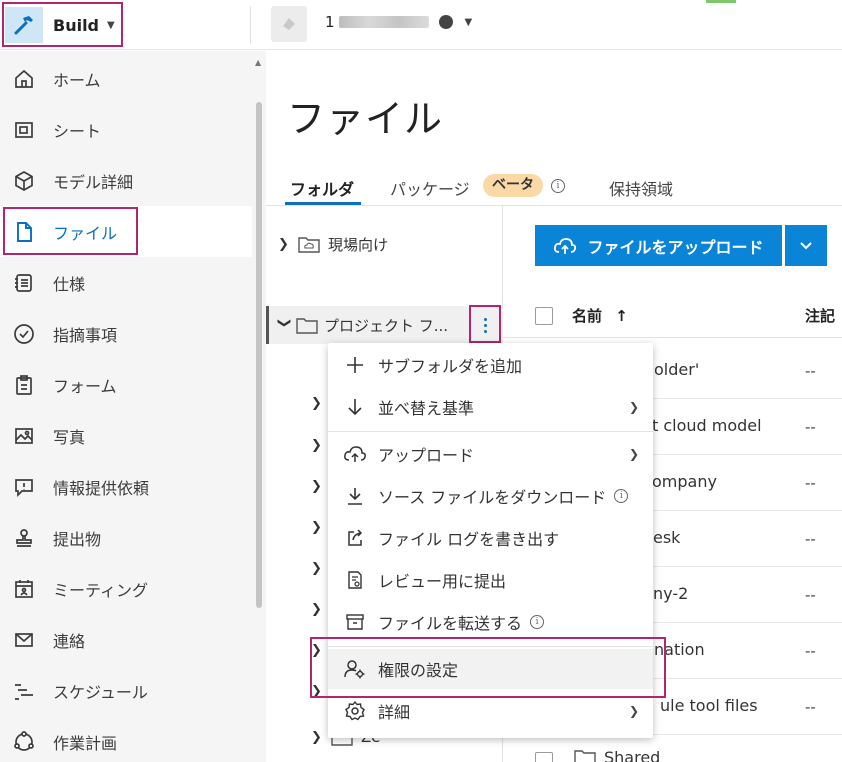  I want to click on chevron-down-icon: ❯, so click(284, 325).